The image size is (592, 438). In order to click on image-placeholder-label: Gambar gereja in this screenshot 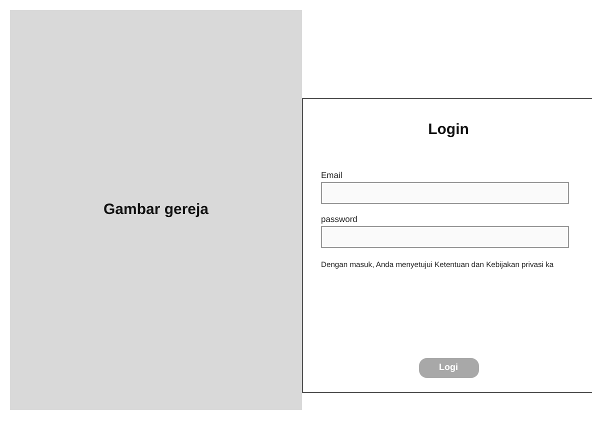, I will do `click(156, 210)`.